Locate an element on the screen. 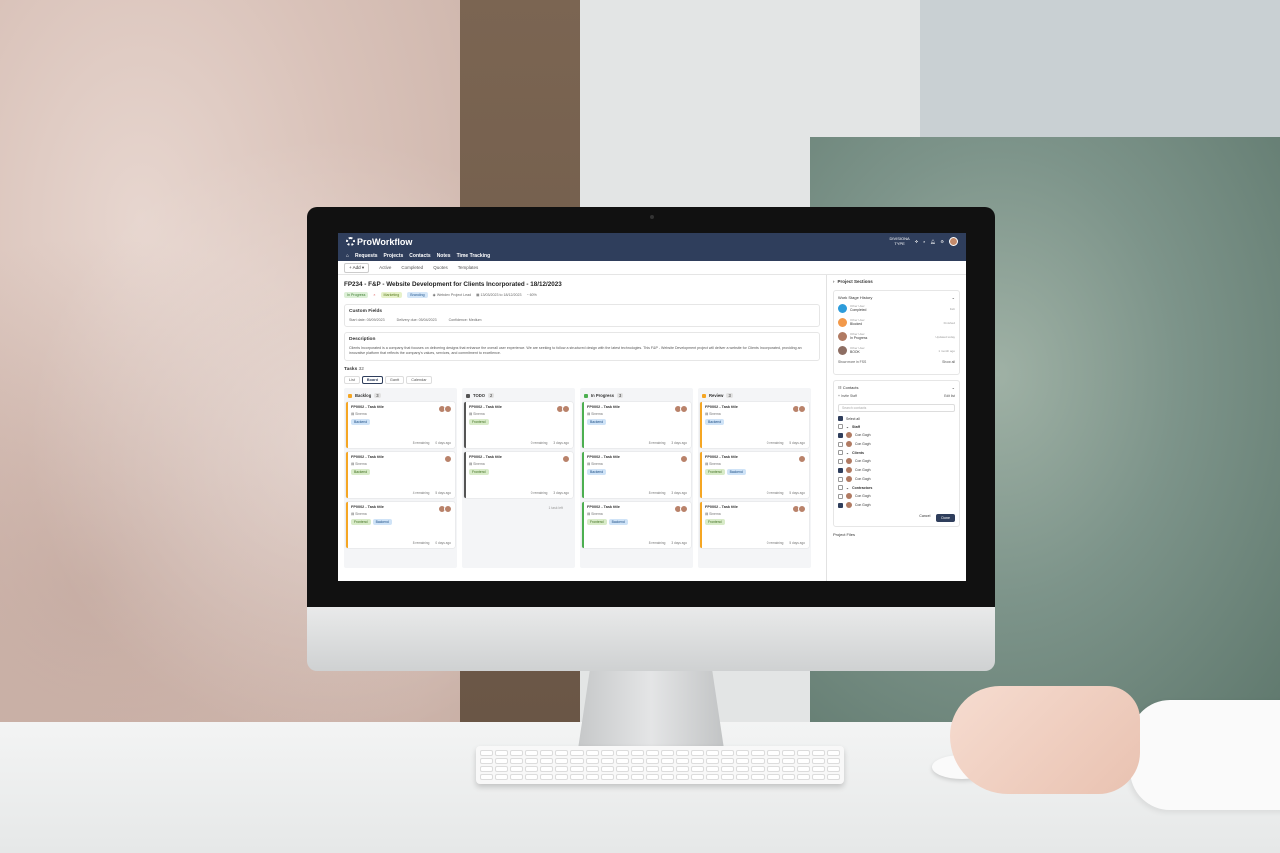  subnav-active: Active is located at coordinates (385, 267).